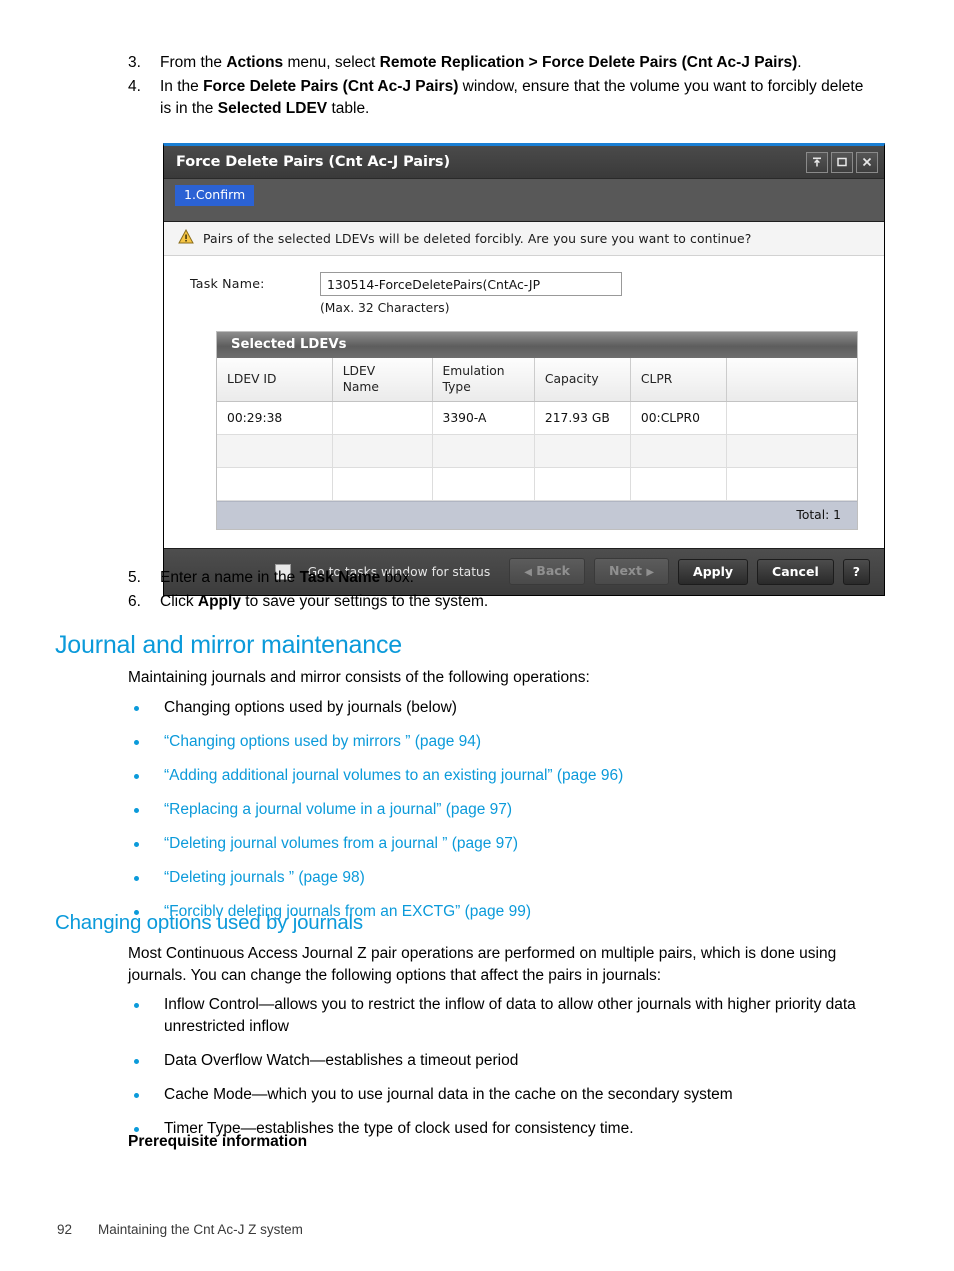 The image size is (954, 1271). What do you see at coordinates (65, 1229) in the screenshot?
I see `footer-page-number: 92` at bounding box center [65, 1229].